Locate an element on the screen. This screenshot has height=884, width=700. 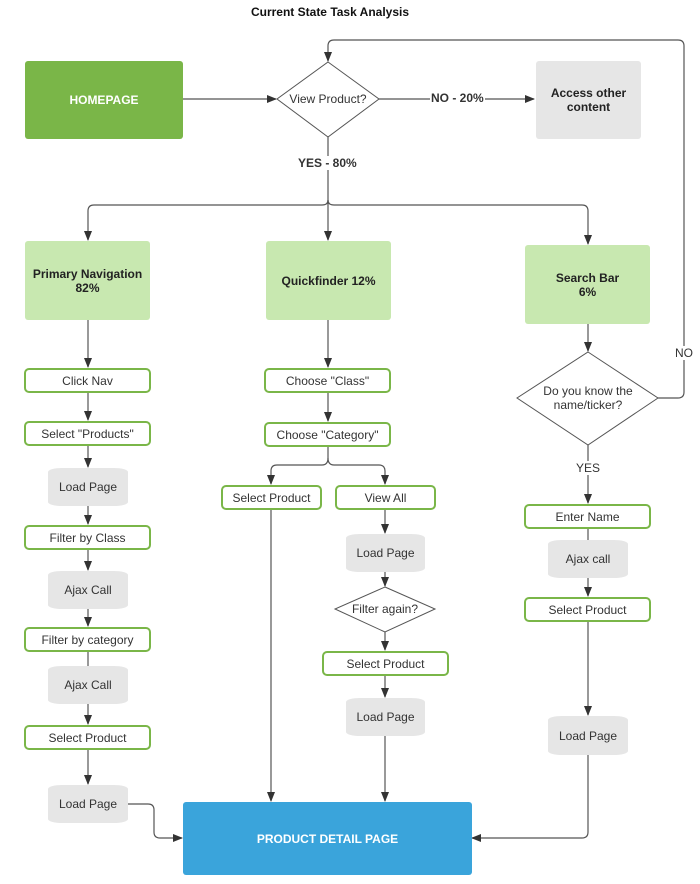
edge-label-no: NO is located at coordinates (684, 353).